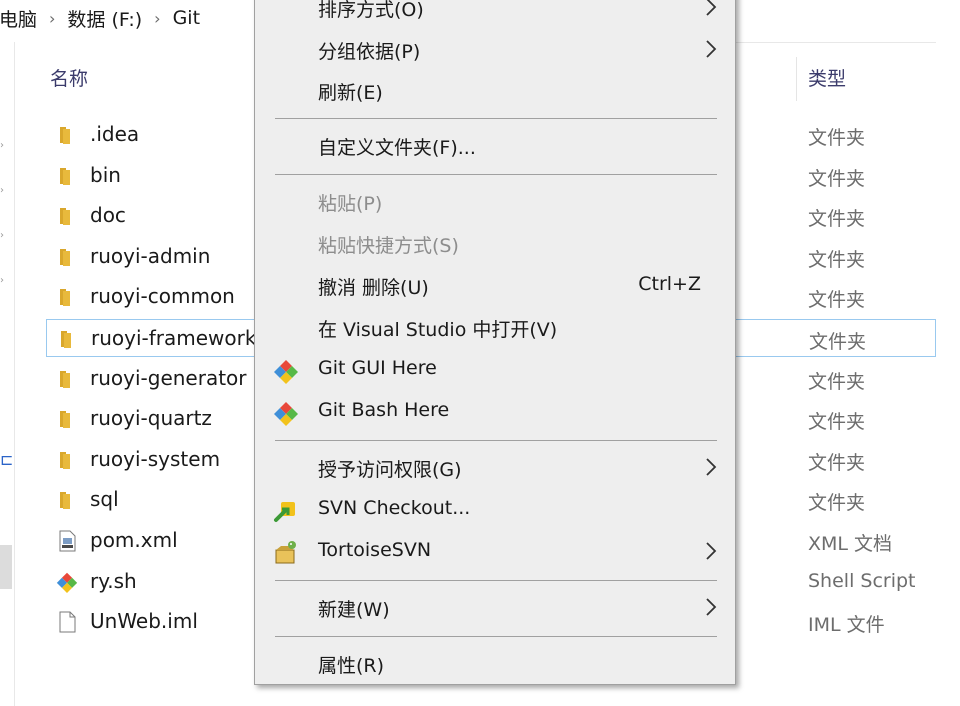 The width and height of the screenshot is (960, 706). I want to click on file-name: ruoyi-common, so click(162, 296).